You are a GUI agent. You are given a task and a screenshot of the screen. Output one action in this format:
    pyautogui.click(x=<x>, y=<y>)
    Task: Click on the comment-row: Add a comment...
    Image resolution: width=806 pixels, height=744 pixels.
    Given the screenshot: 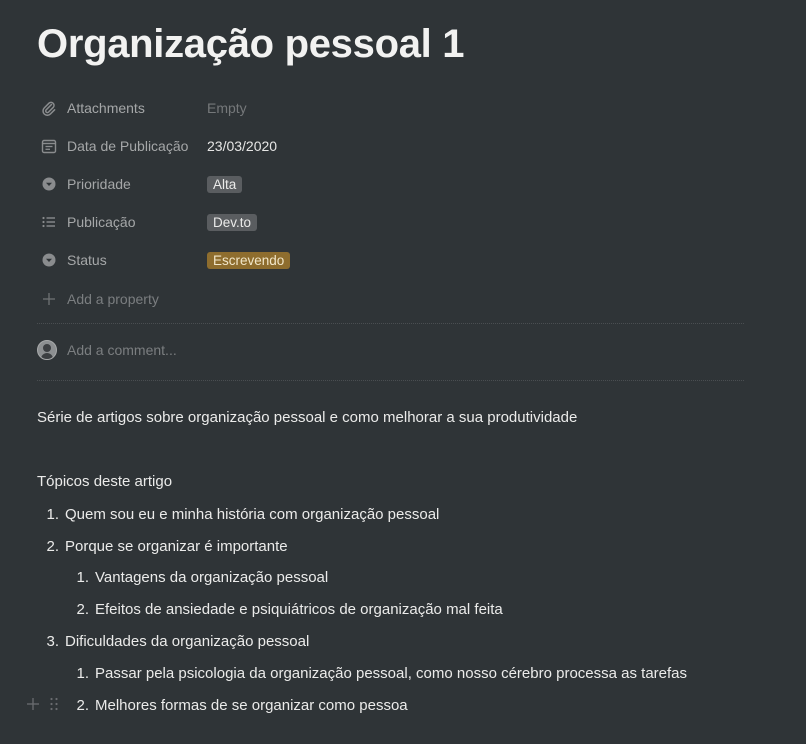 What is the action you would take?
    pyautogui.click(x=107, y=350)
    